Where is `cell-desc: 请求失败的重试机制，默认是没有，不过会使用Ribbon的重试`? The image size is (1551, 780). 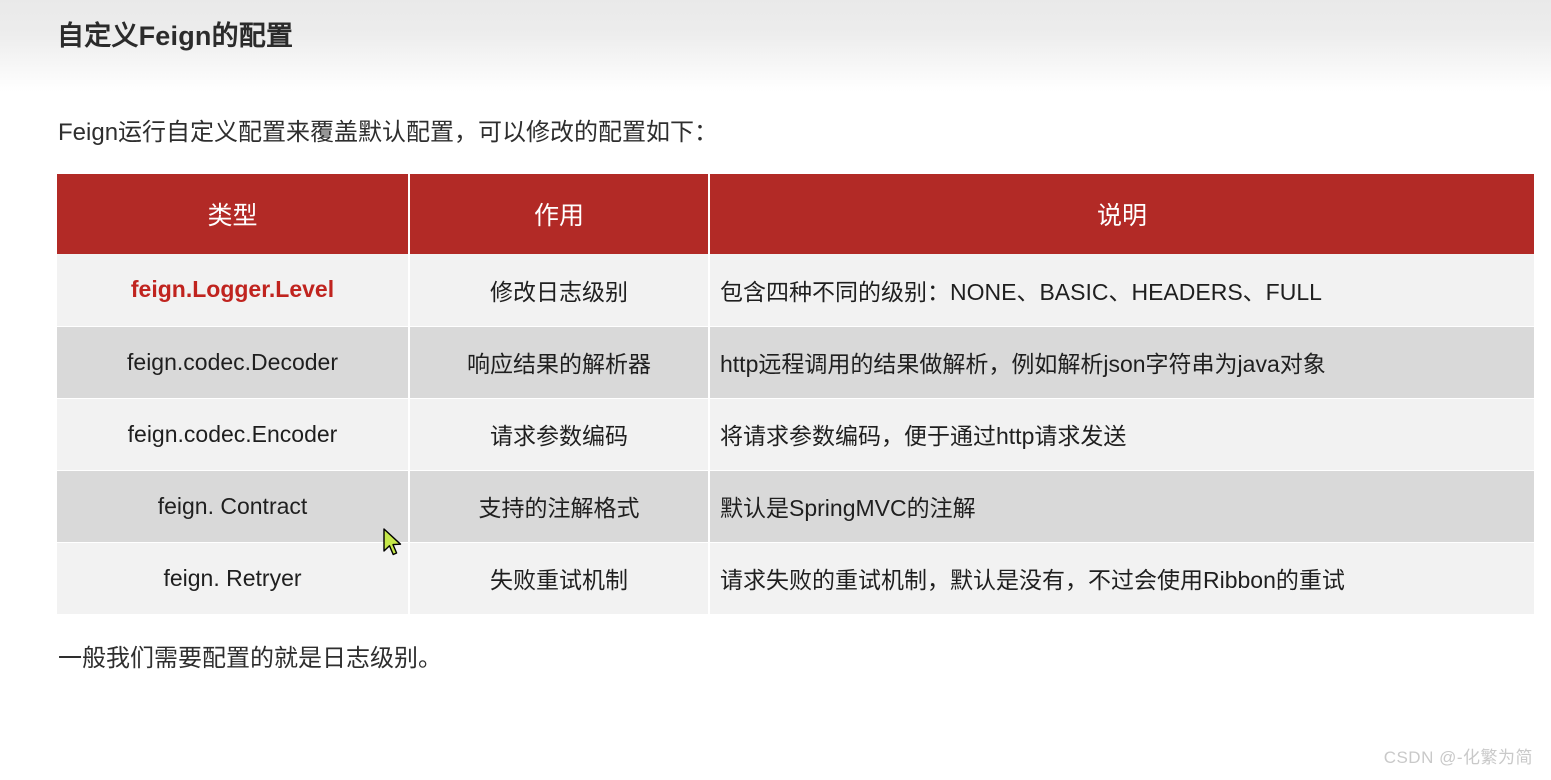 cell-desc: 请求失败的重试机制，默认是没有，不过会使用Ribbon的重试 is located at coordinates (1121, 578).